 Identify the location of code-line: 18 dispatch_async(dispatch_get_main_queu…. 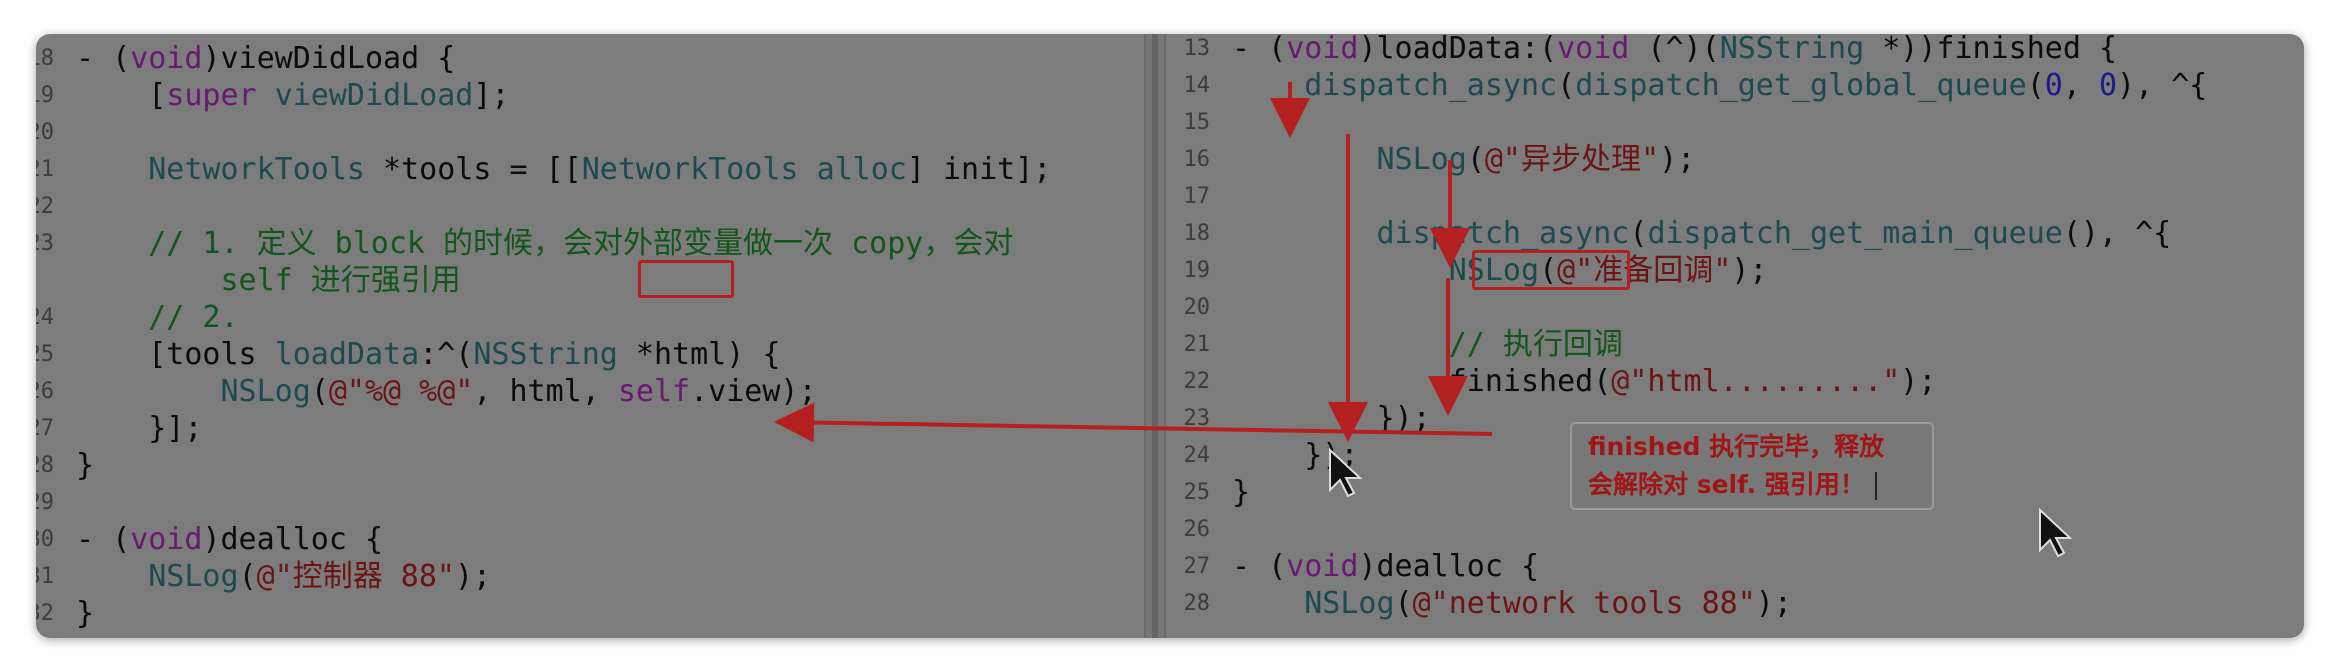
(1669, 233).